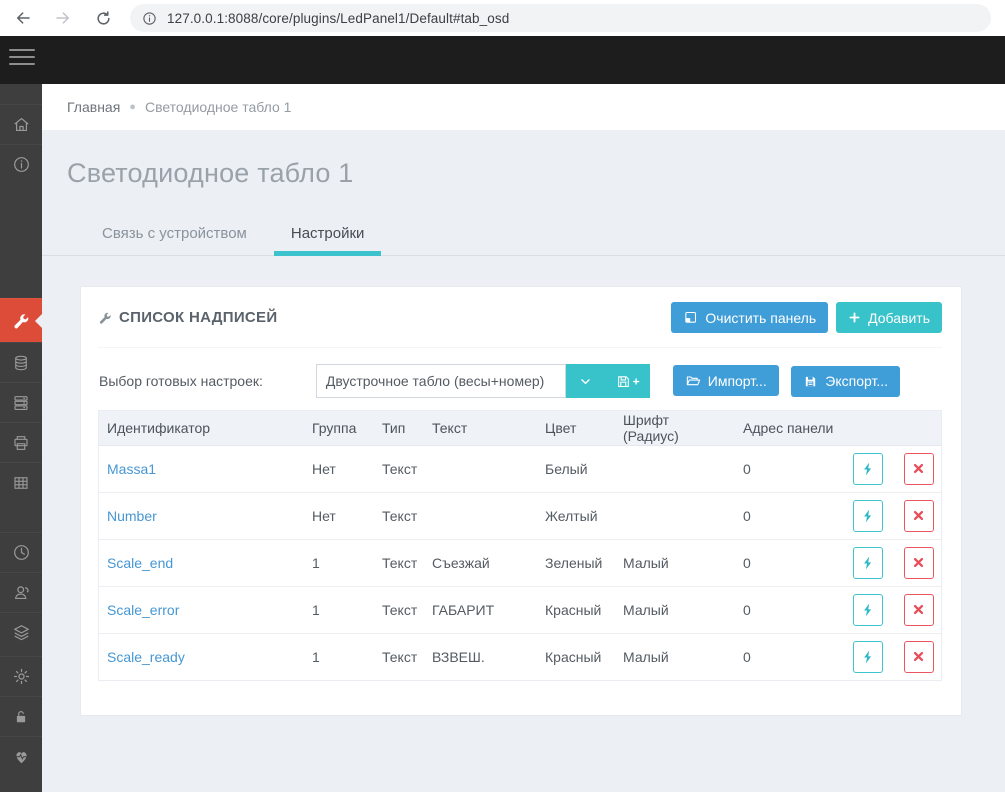 This screenshot has height=792, width=1005. What do you see at coordinates (628, 381) in the screenshot?
I see `save-preset-button` at bounding box center [628, 381].